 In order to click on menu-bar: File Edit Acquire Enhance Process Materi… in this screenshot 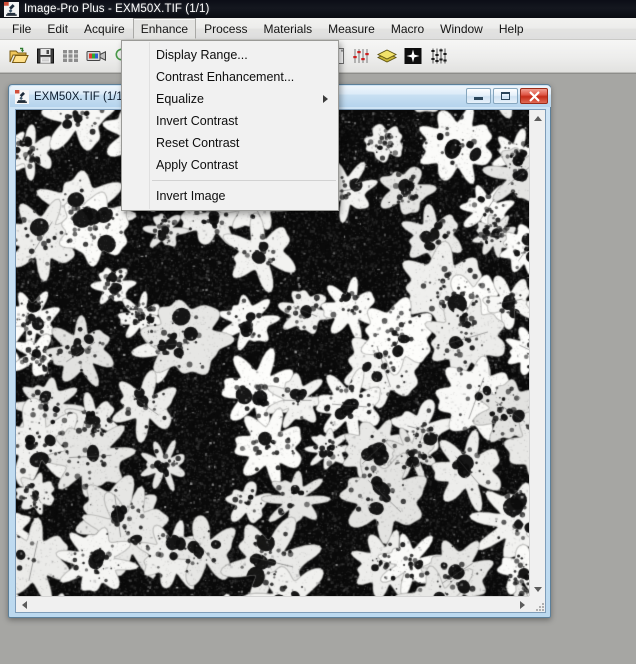, I will do `click(318, 29)`.